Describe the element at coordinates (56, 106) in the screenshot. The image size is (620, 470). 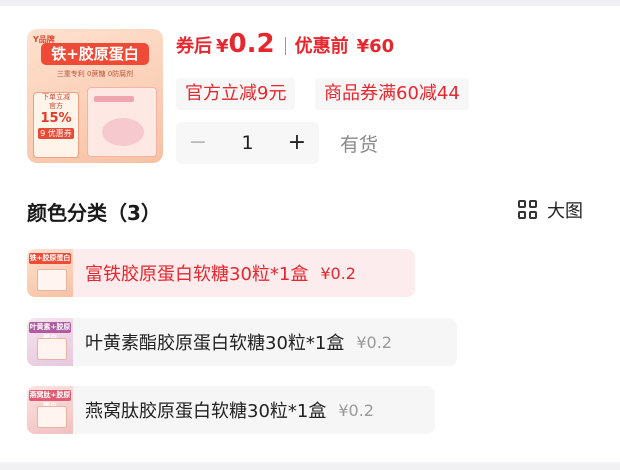
I see `deal-line-official: 官方` at that location.